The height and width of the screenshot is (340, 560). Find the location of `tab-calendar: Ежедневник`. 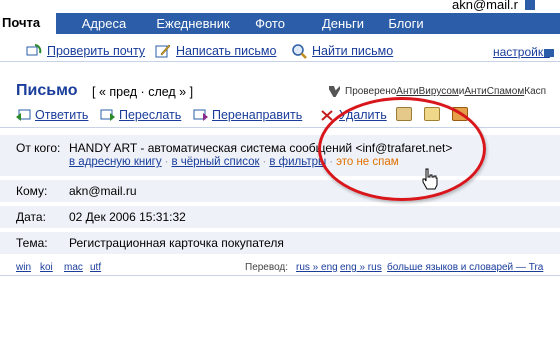

tab-calendar: Ежедневник is located at coordinates (193, 23).